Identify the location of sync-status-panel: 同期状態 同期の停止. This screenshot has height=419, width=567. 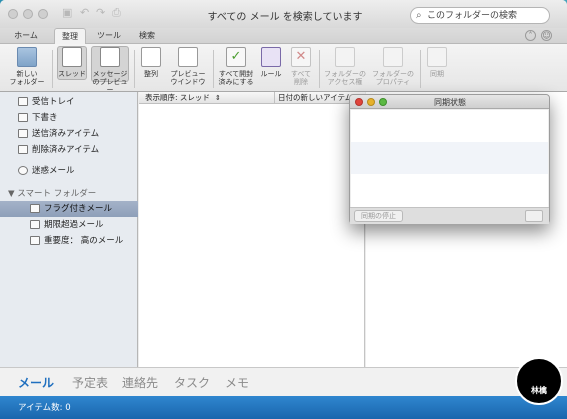
(449, 159).